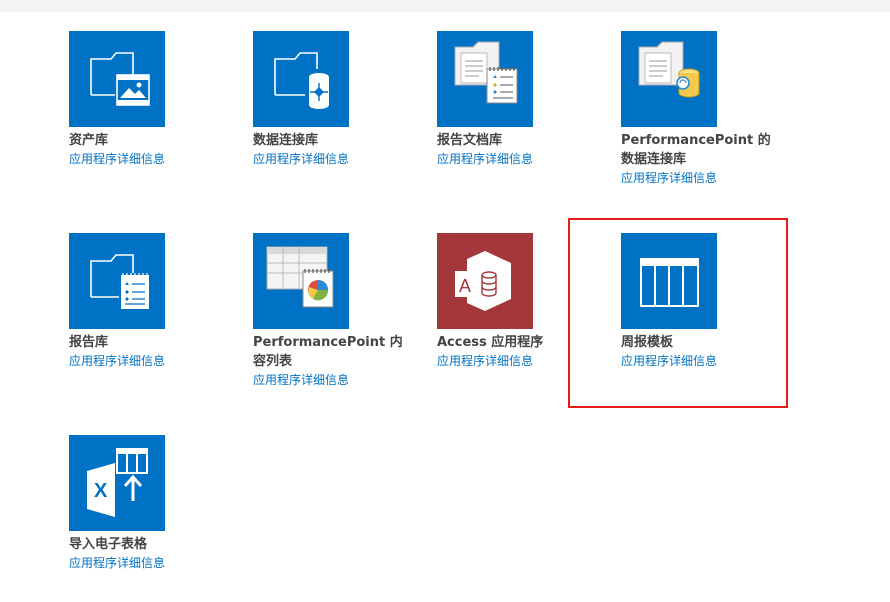  I want to click on import-spreadsheet-icon: X, so click(117, 483).